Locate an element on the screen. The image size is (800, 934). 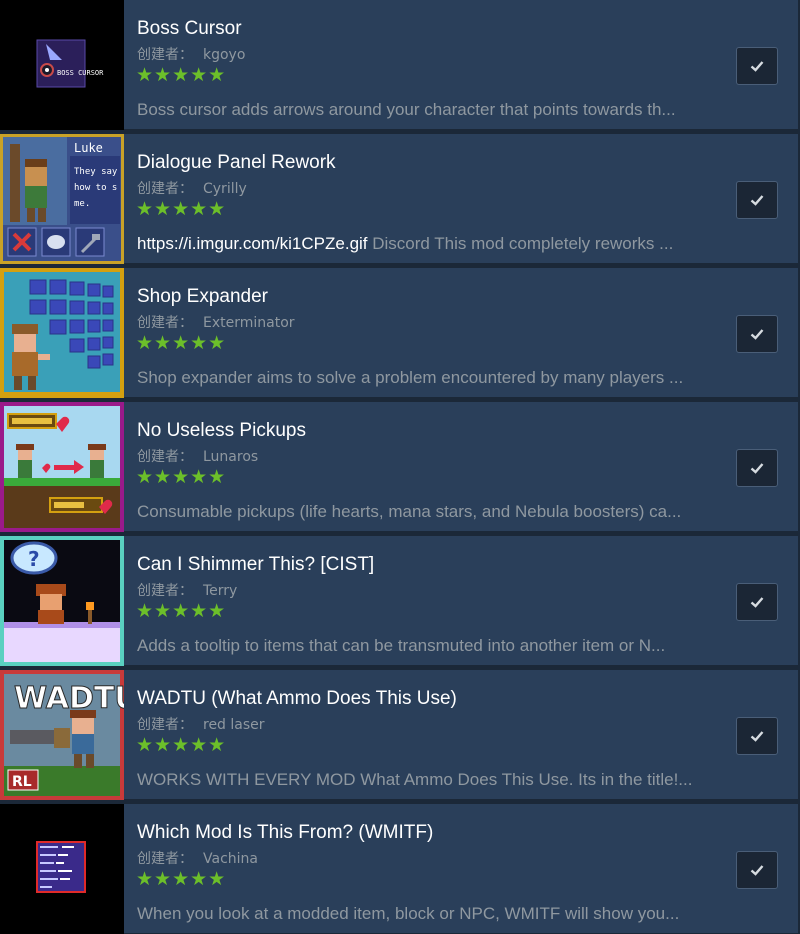
mod-title: Shop Expander is located at coordinates (202, 297).